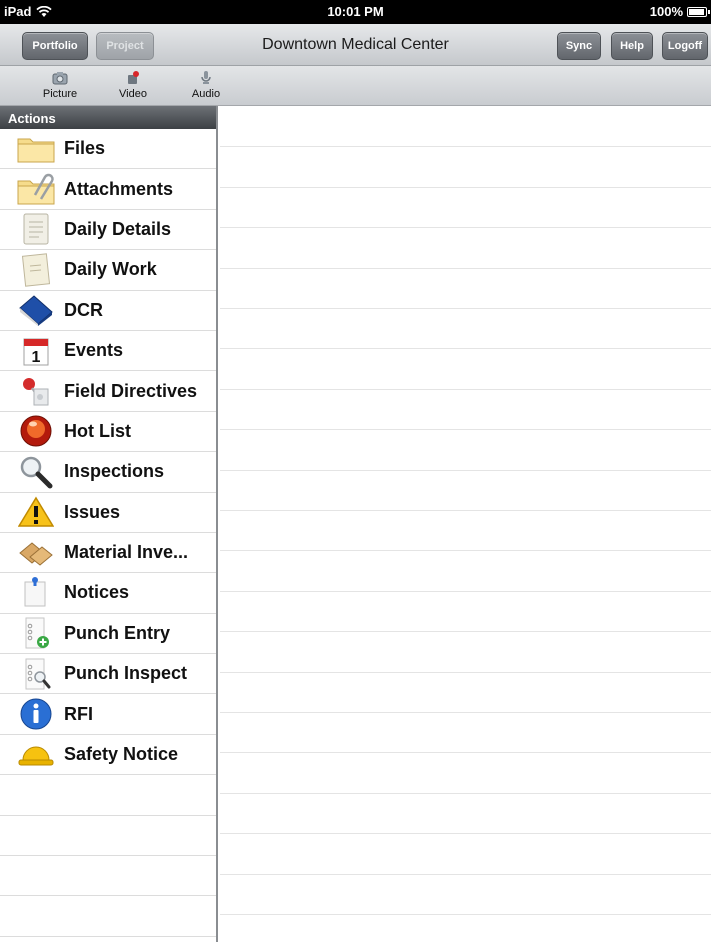 Image resolution: width=711 pixels, height=942 pixels. I want to click on sidebar-item-events: 1 Events, so click(108, 351).